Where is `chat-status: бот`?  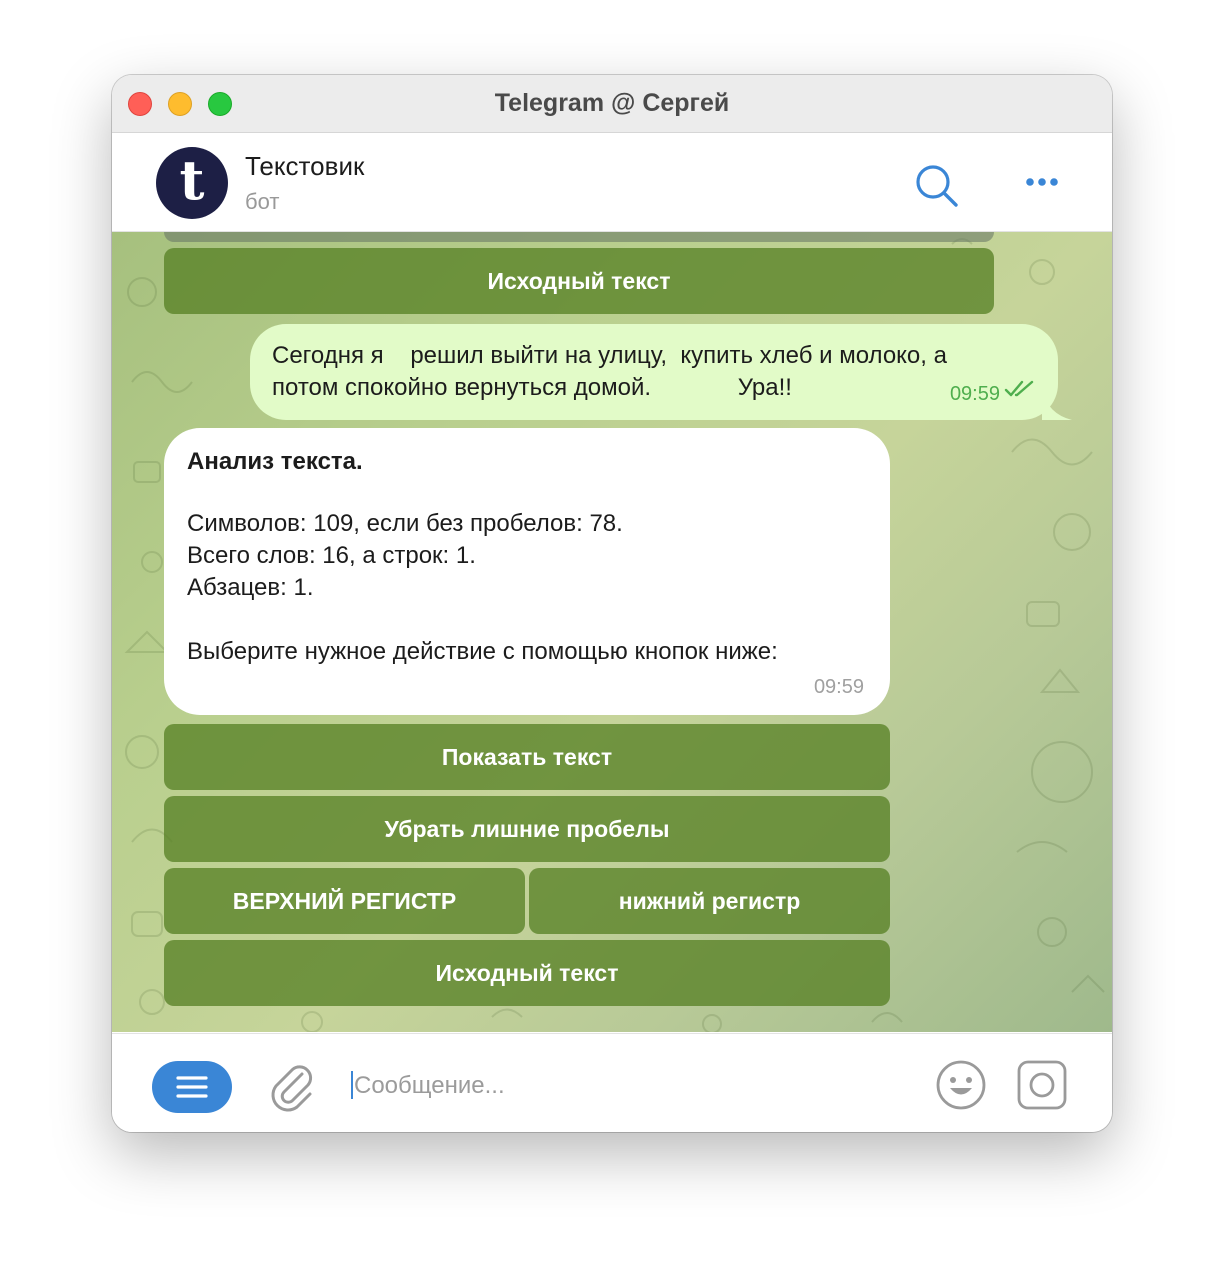
chat-status: бот is located at coordinates (262, 201).